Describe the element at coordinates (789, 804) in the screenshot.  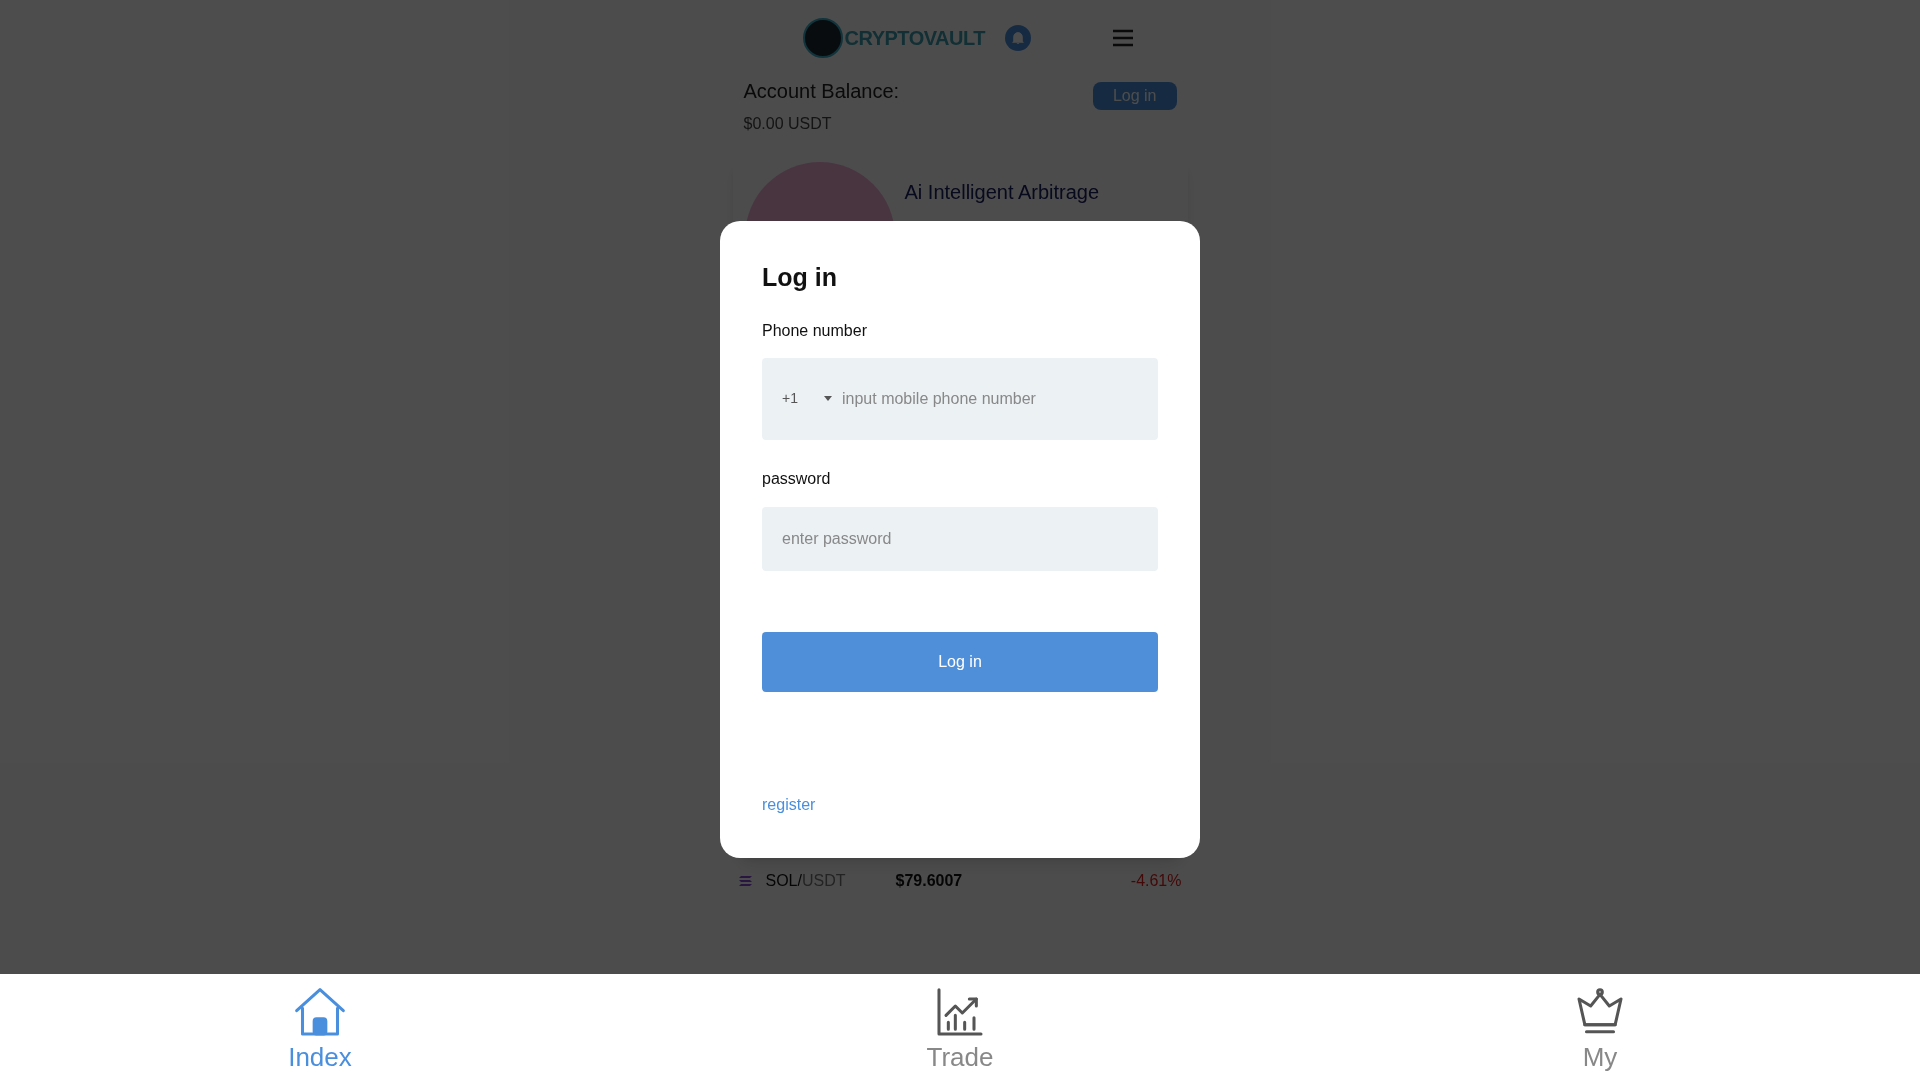
I see `register-link: register` at that location.